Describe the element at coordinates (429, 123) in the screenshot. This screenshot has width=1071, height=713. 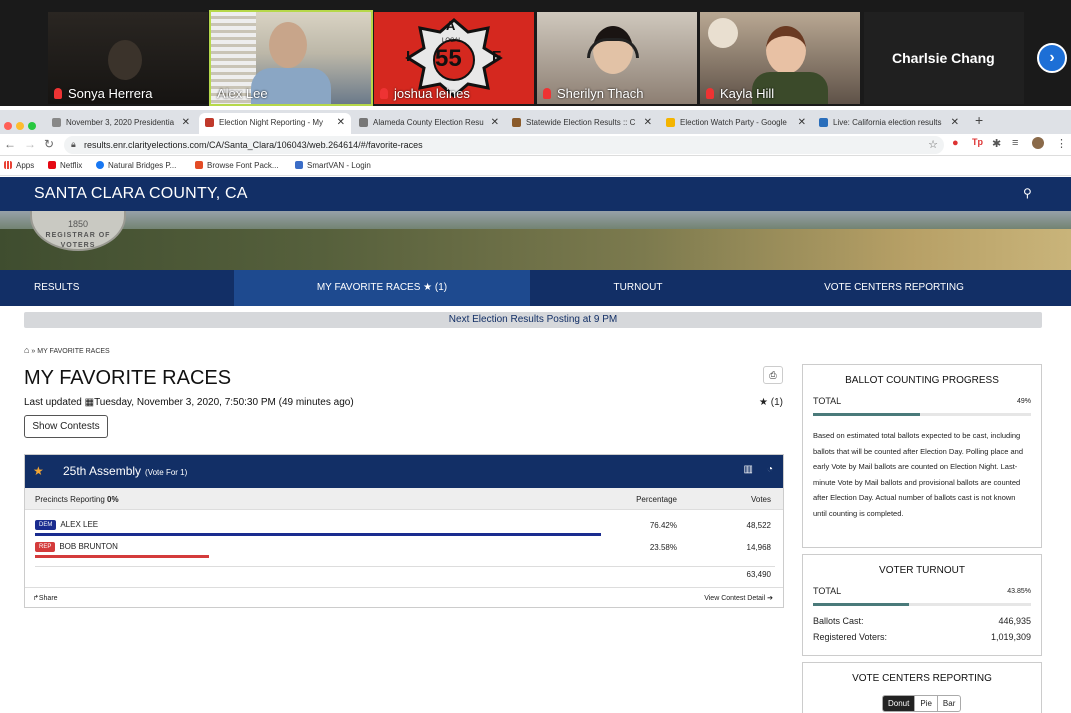
I see `browser-tab: Alameda County Election Resu ✕` at that location.